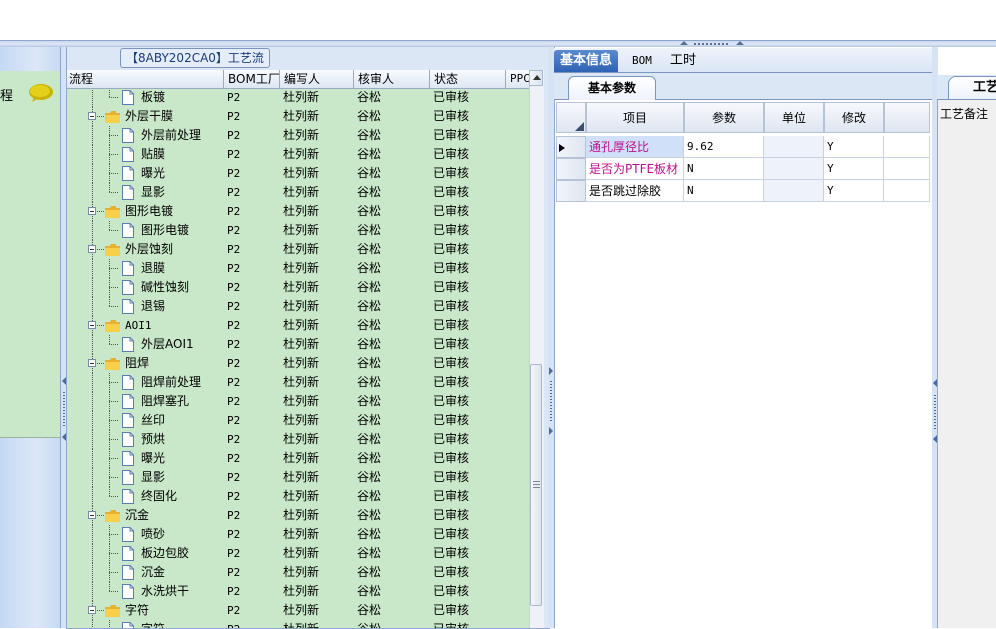 The image size is (996, 629). What do you see at coordinates (854, 117) in the screenshot?
I see `grid-header-modify: 修改` at bounding box center [854, 117].